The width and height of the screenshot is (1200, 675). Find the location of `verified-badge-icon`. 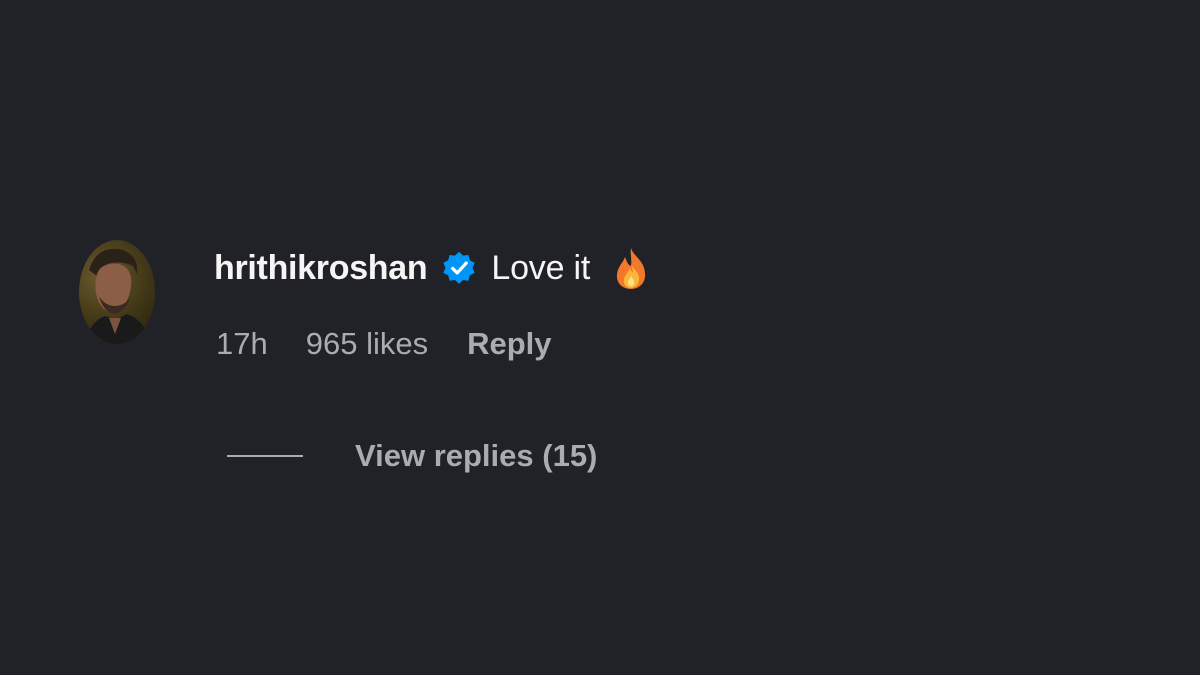

verified-badge-icon is located at coordinates (459, 268).